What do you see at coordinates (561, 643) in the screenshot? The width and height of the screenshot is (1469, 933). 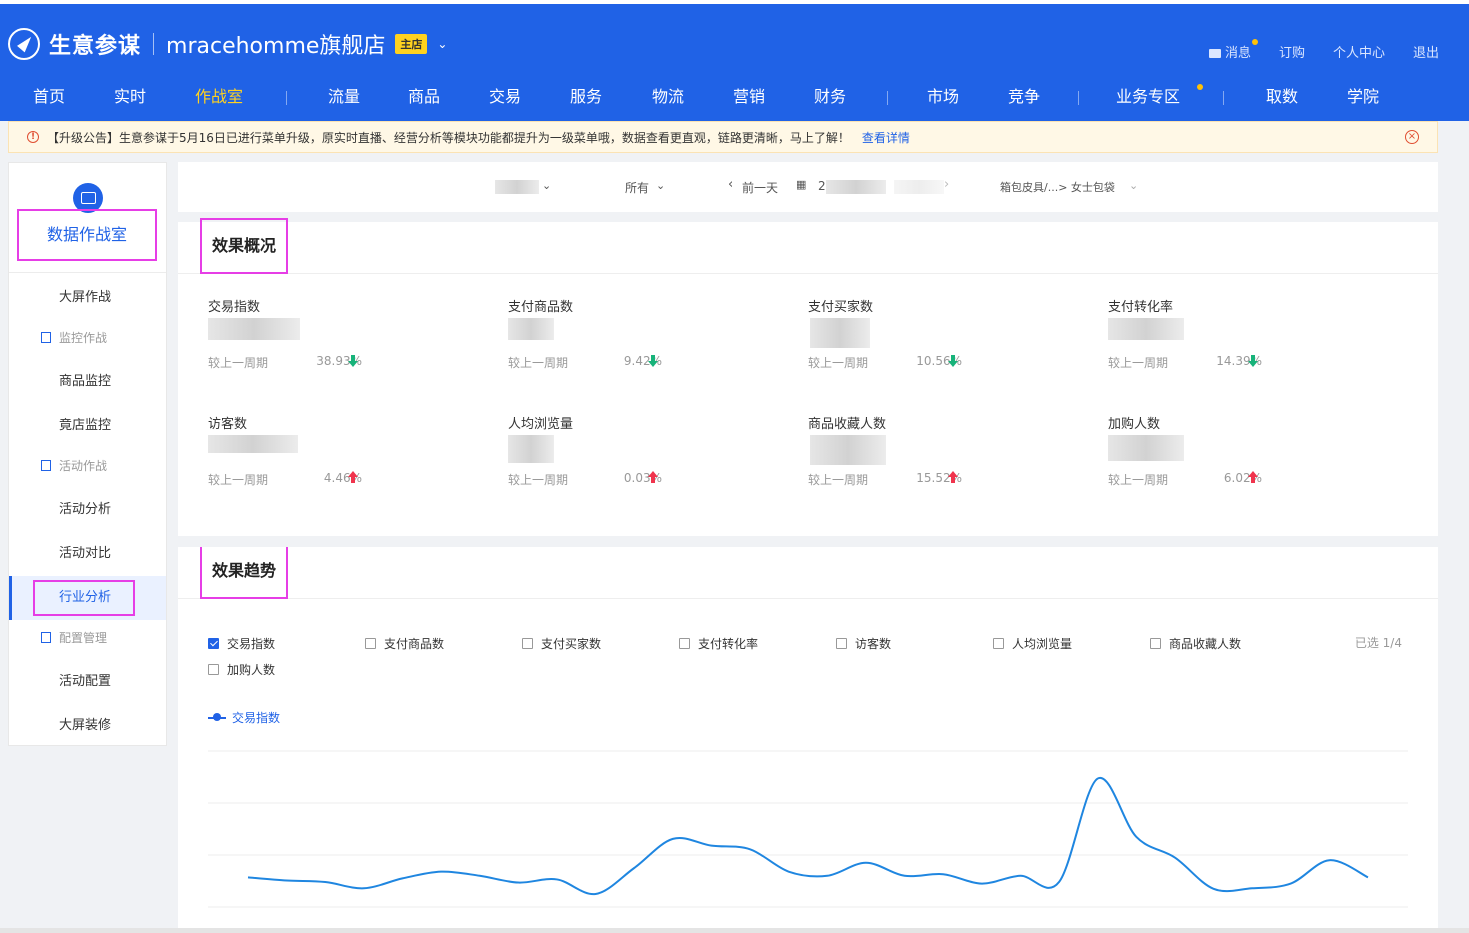 I see `metric-checkbox: 支付买家数` at bounding box center [561, 643].